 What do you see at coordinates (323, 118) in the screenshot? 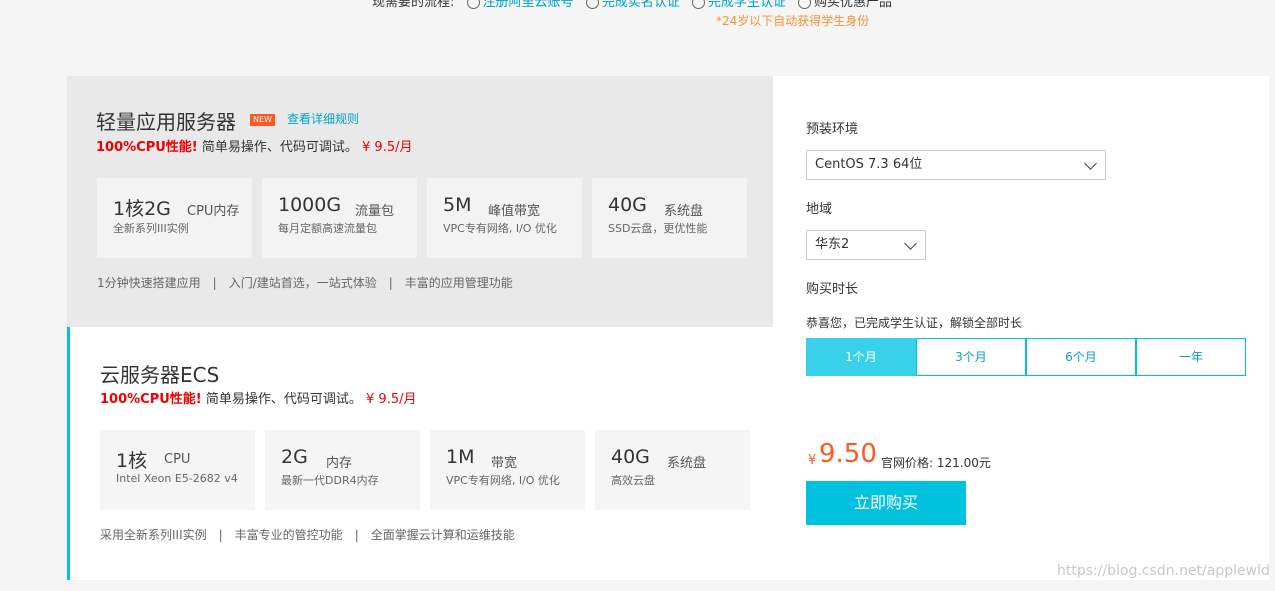
I see `detail-rules-link: 查看详细规则` at bounding box center [323, 118].